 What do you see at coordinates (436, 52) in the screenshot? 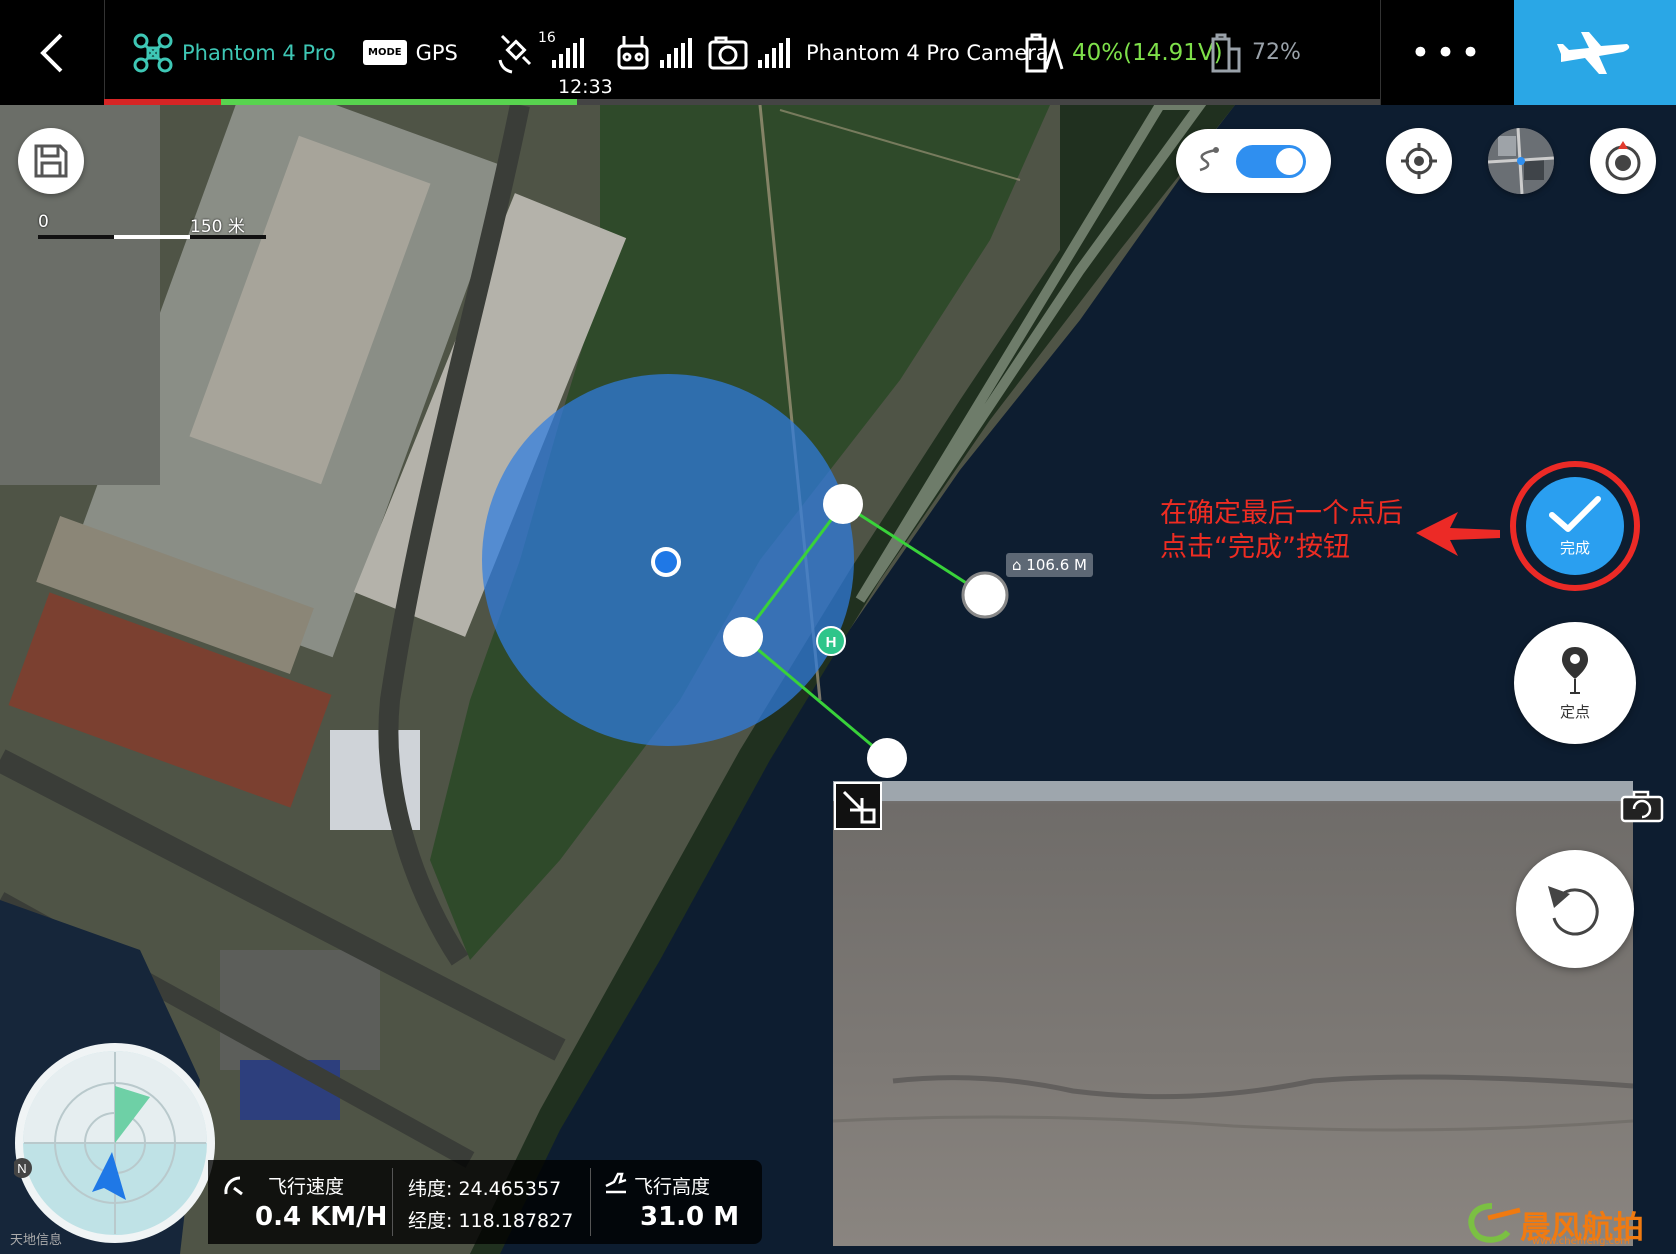
I see `mode-value: GPS` at bounding box center [436, 52].